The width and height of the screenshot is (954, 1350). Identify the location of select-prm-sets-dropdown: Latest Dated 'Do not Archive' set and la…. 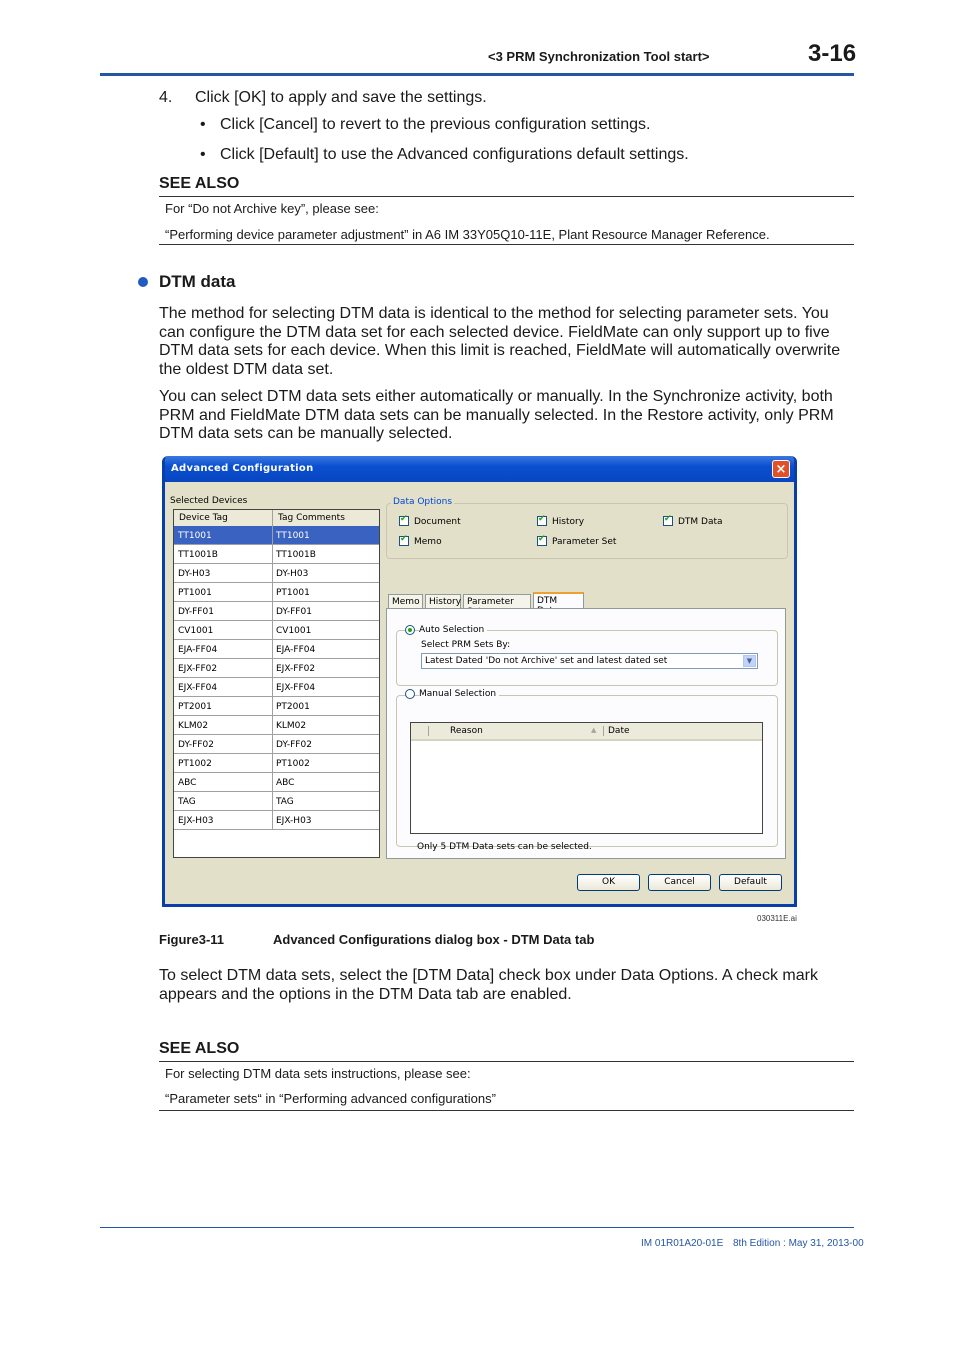
(589, 661).